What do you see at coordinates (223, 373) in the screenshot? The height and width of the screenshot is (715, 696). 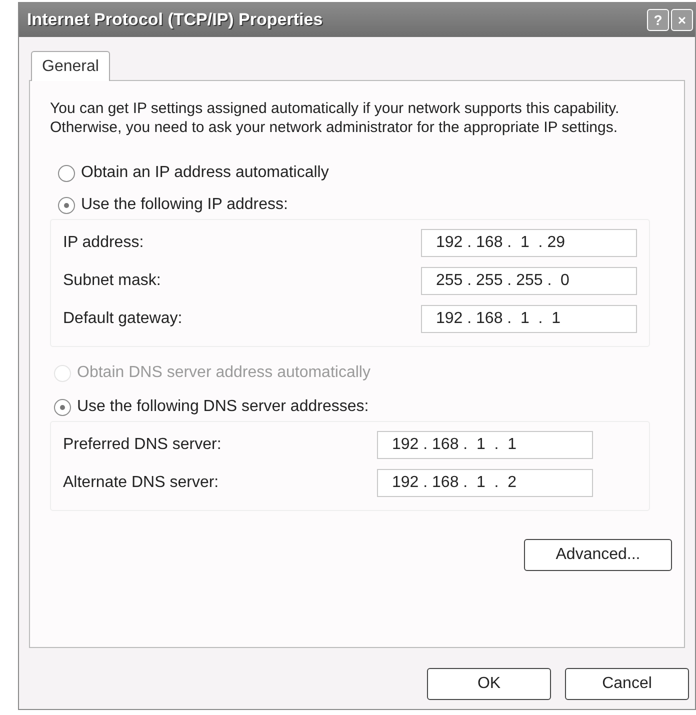 I see `radio-label: Obtain DNS server address automatically` at bounding box center [223, 373].